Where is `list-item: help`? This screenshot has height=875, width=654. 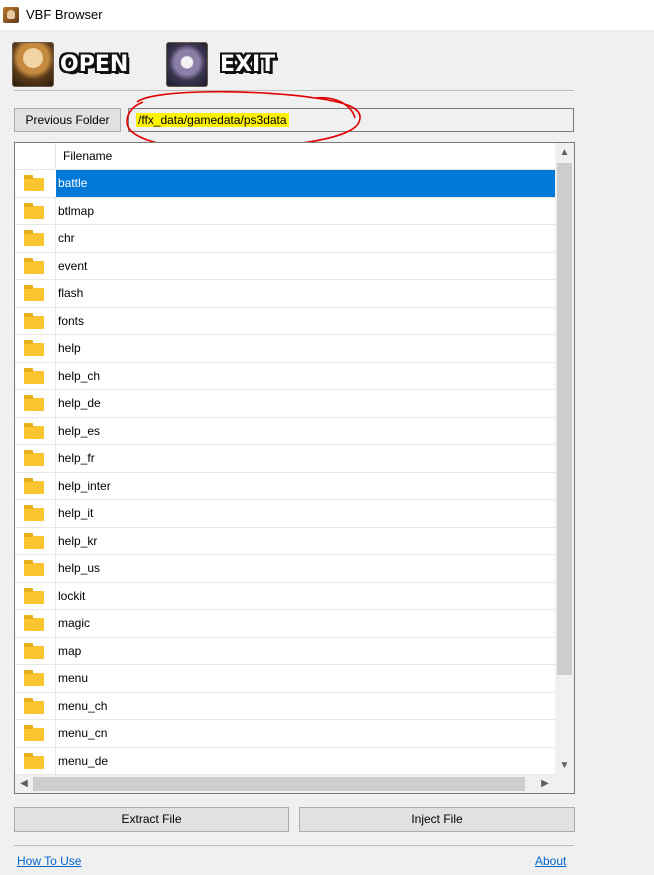
list-item: help is located at coordinates (285, 349).